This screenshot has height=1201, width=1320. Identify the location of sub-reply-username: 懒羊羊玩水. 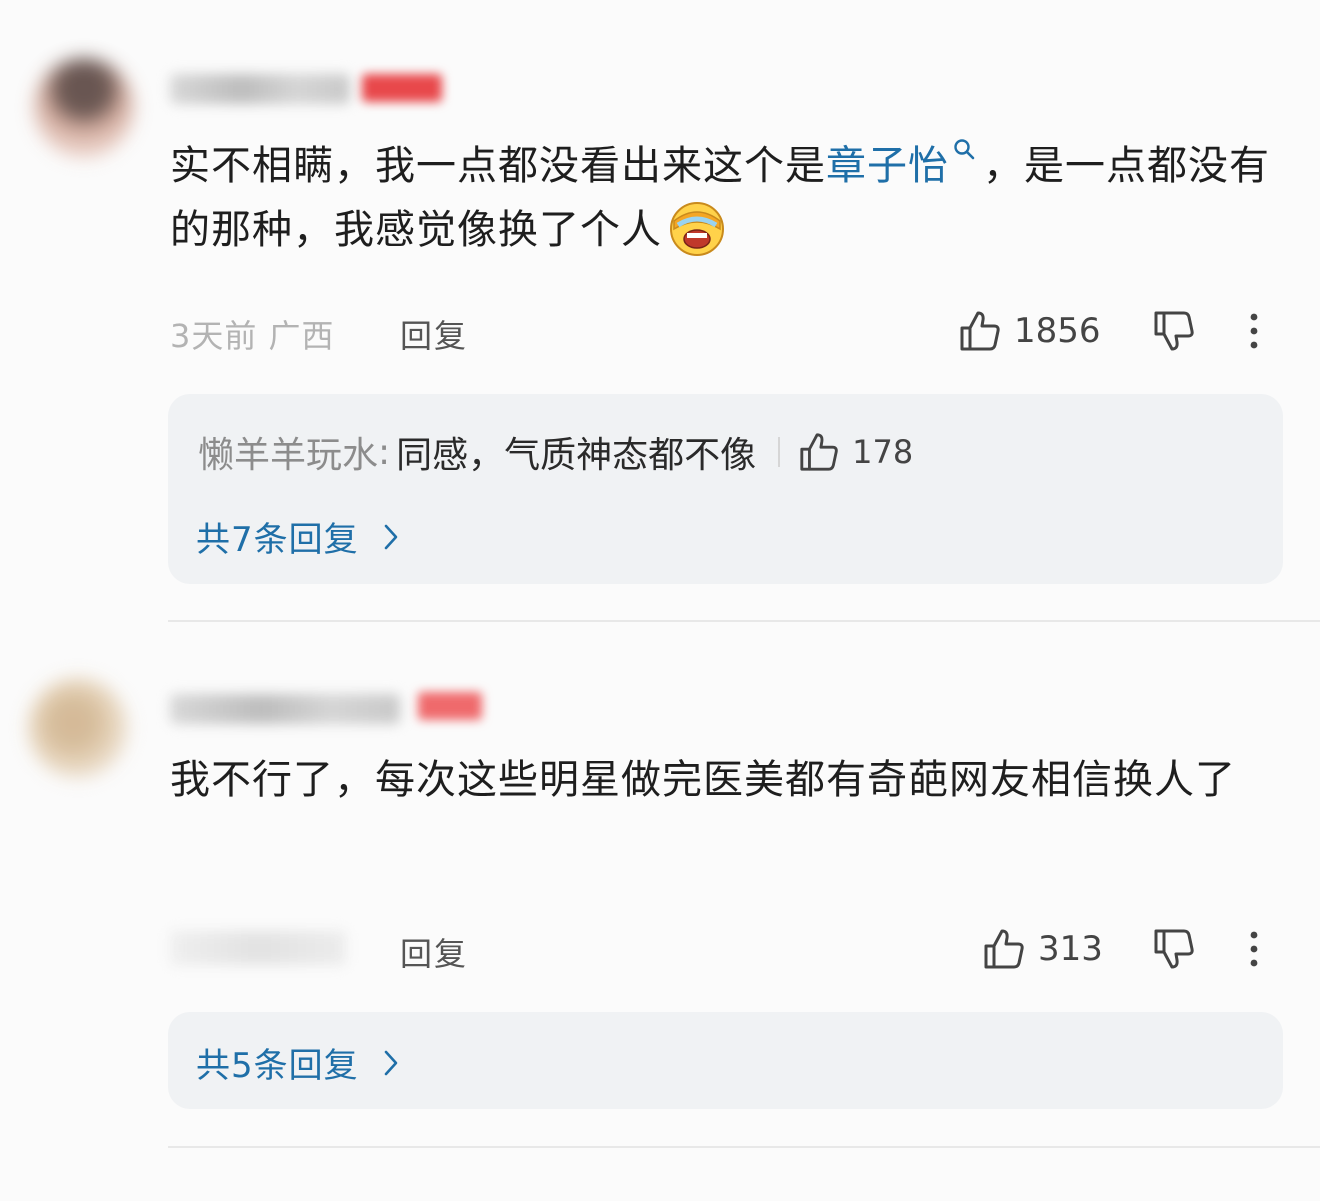
(288, 452).